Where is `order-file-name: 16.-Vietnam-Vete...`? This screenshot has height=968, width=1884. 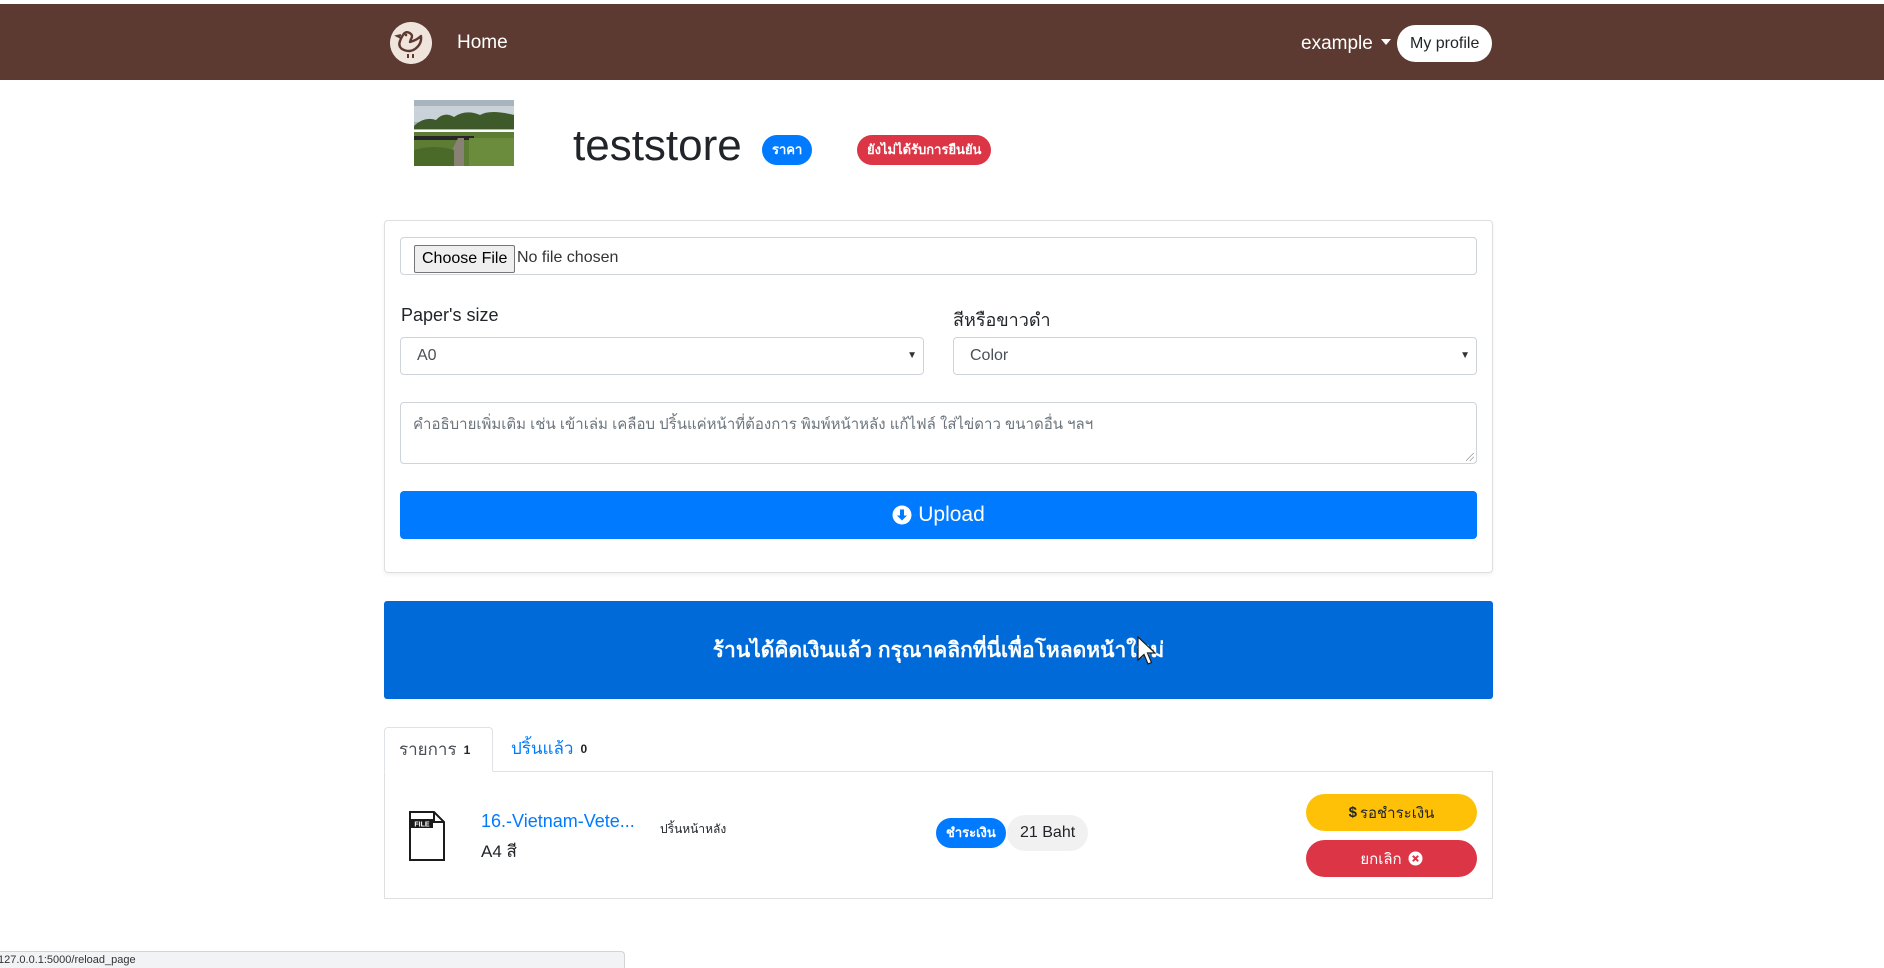
order-file-name: 16.-Vietnam-Vete... is located at coordinates (558, 821).